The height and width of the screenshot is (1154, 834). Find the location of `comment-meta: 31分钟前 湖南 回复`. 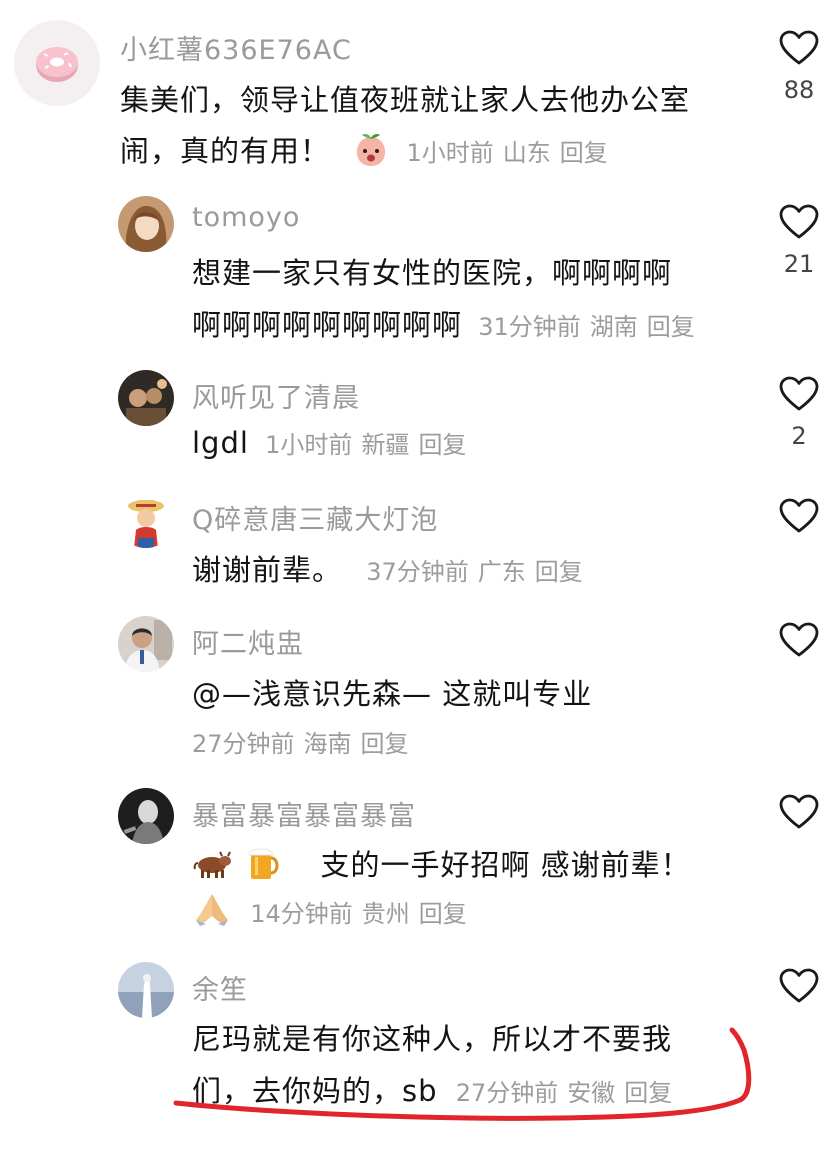

comment-meta: 31分钟前 湖南 回复 is located at coordinates (591, 327).